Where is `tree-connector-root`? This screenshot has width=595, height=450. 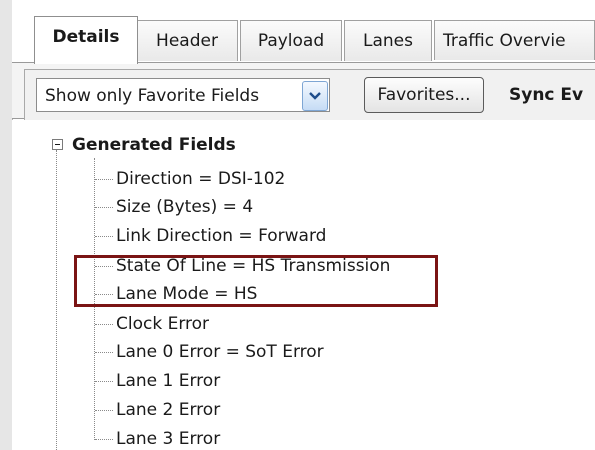 tree-connector-root is located at coordinates (56, 300).